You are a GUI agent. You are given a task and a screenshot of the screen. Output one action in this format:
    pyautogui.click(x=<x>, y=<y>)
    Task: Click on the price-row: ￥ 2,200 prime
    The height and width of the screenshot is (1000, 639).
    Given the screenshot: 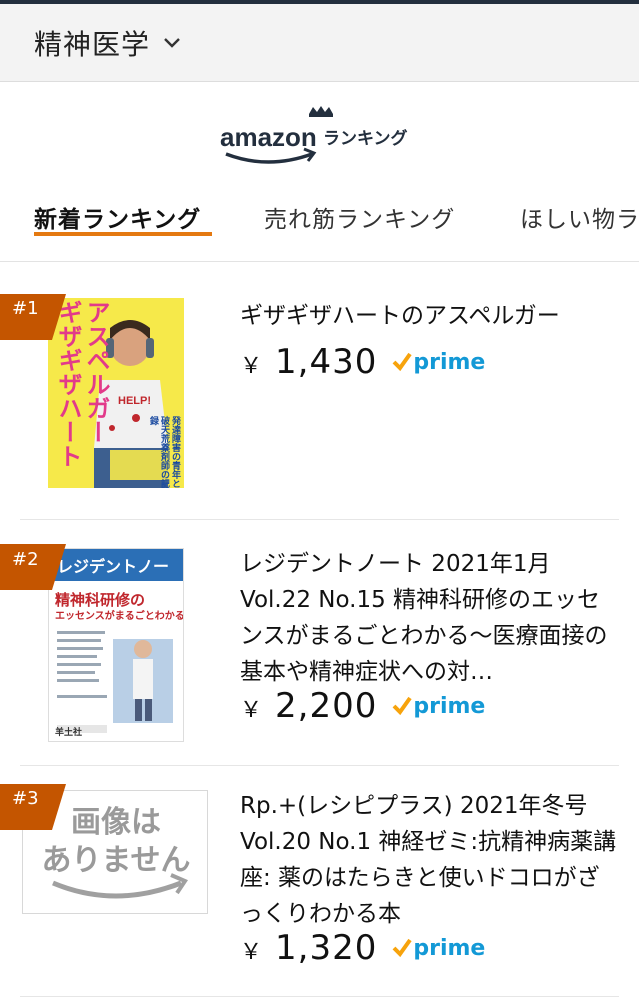 What is the action you would take?
    pyautogui.click(x=362, y=706)
    